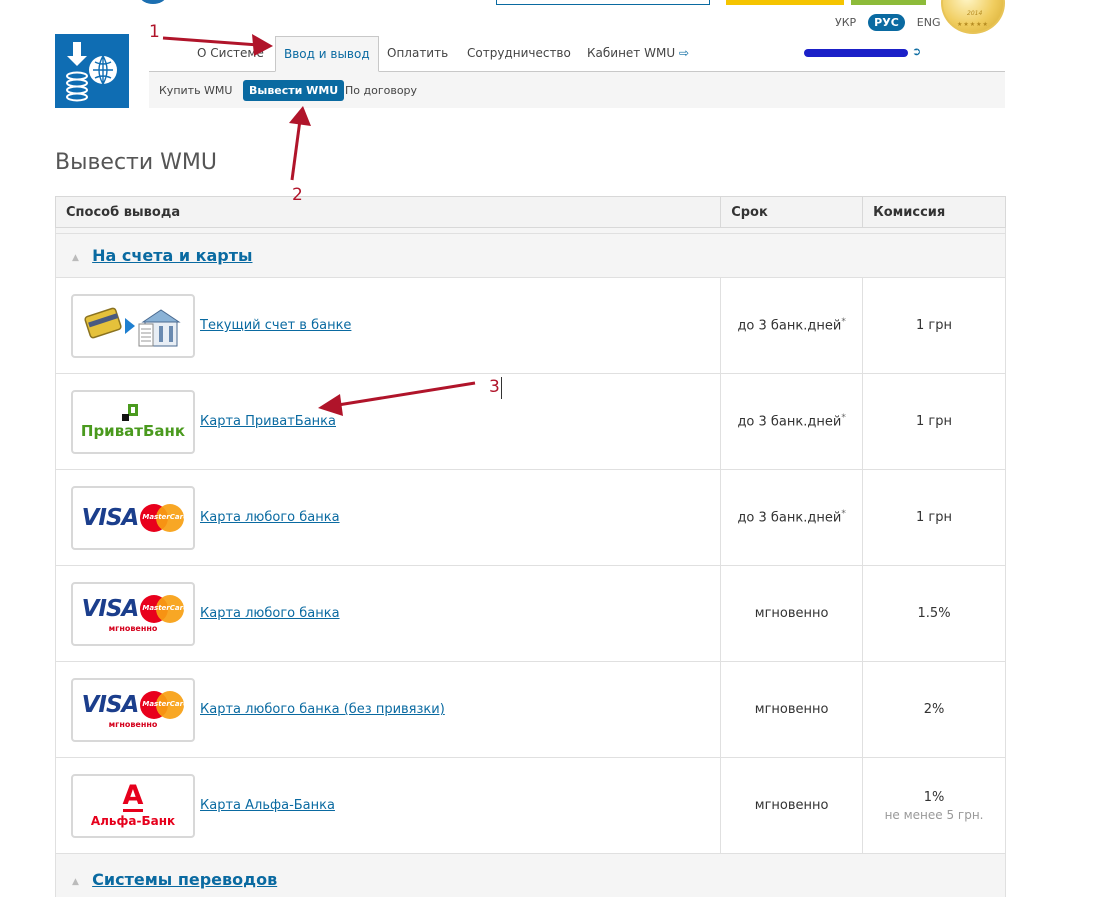 The height and width of the screenshot is (897, 1108). What do you see at coordinates (319, 225) in the screenshot?
I see `annotation-arrows` at bounding box center [319, 225].